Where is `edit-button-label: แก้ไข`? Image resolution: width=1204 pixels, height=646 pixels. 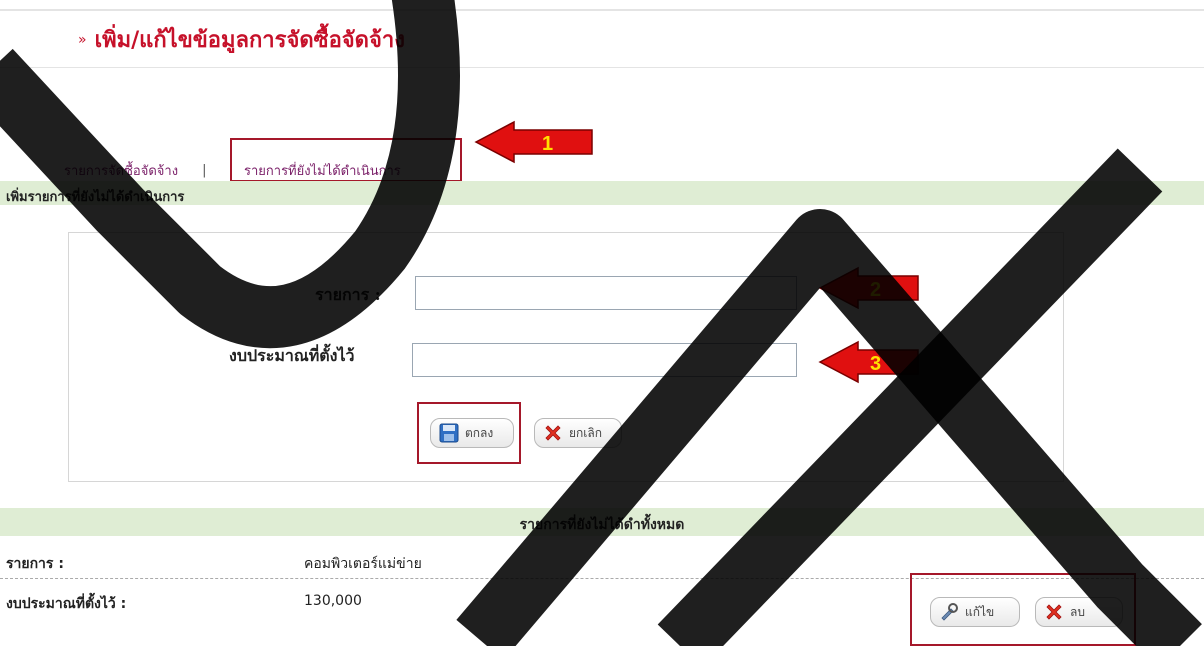 edit-button-label: แก้ไข is located at coordinates (980, 611).